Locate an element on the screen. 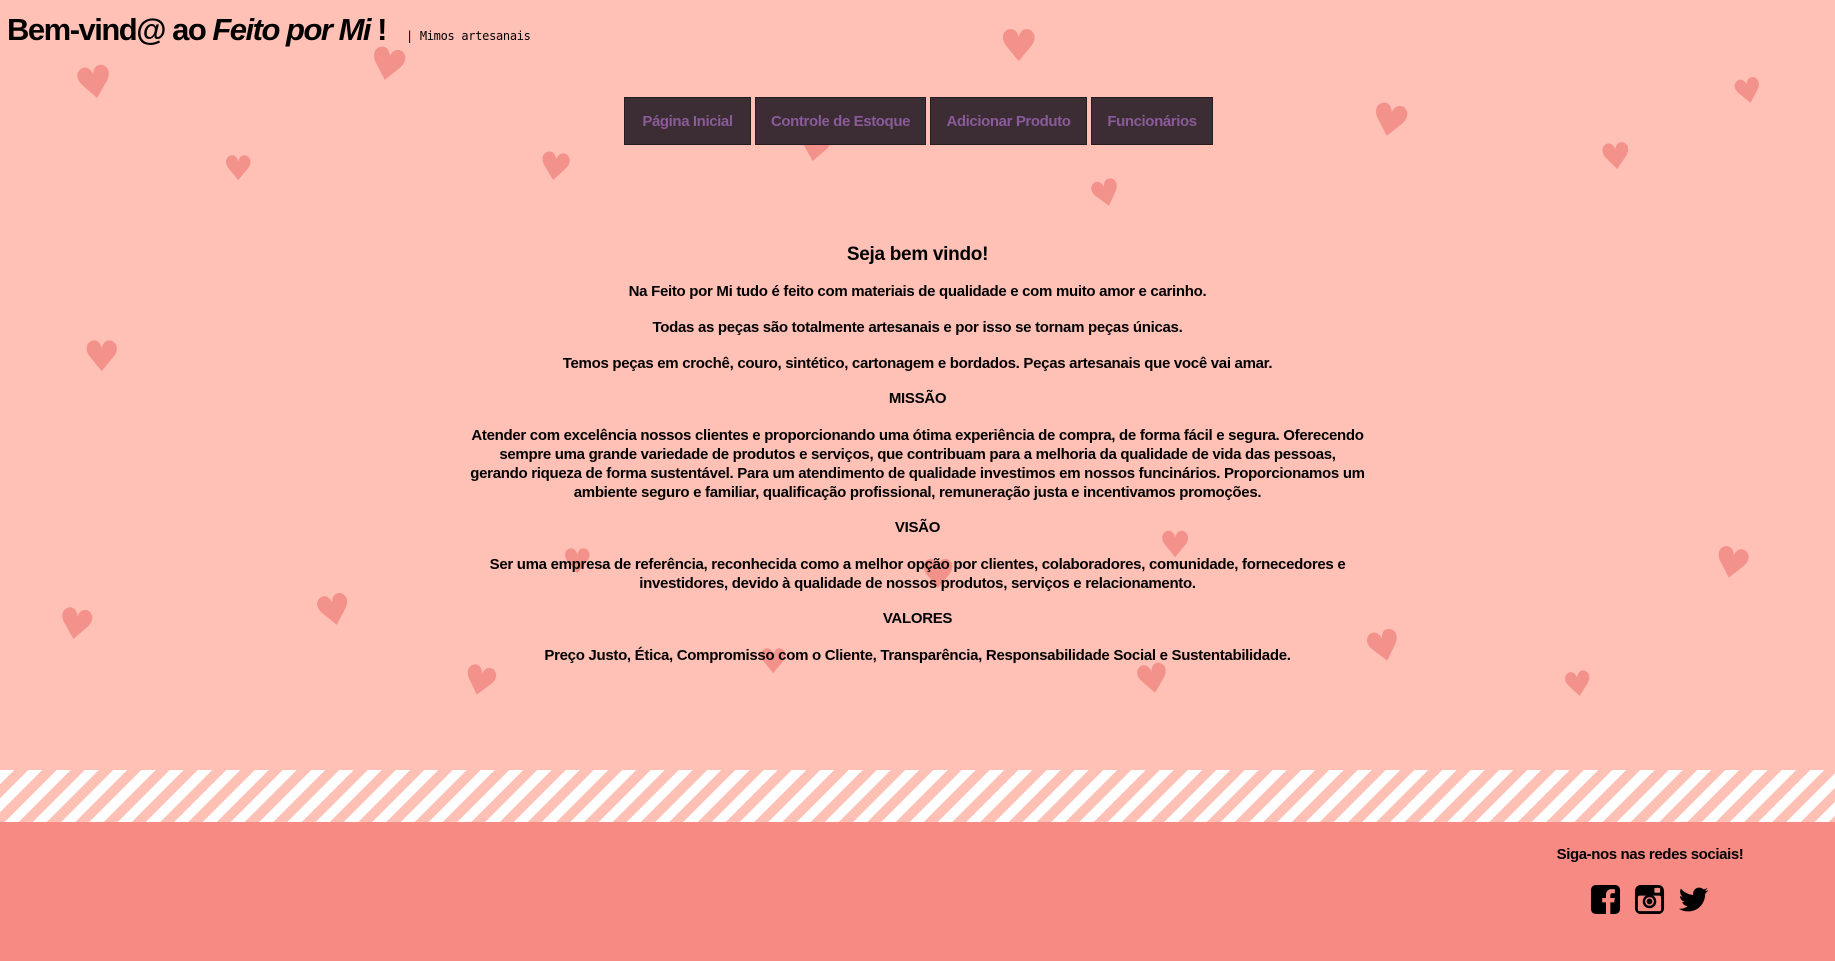  values-heading: VALORES is located at coordinates (917, 618).